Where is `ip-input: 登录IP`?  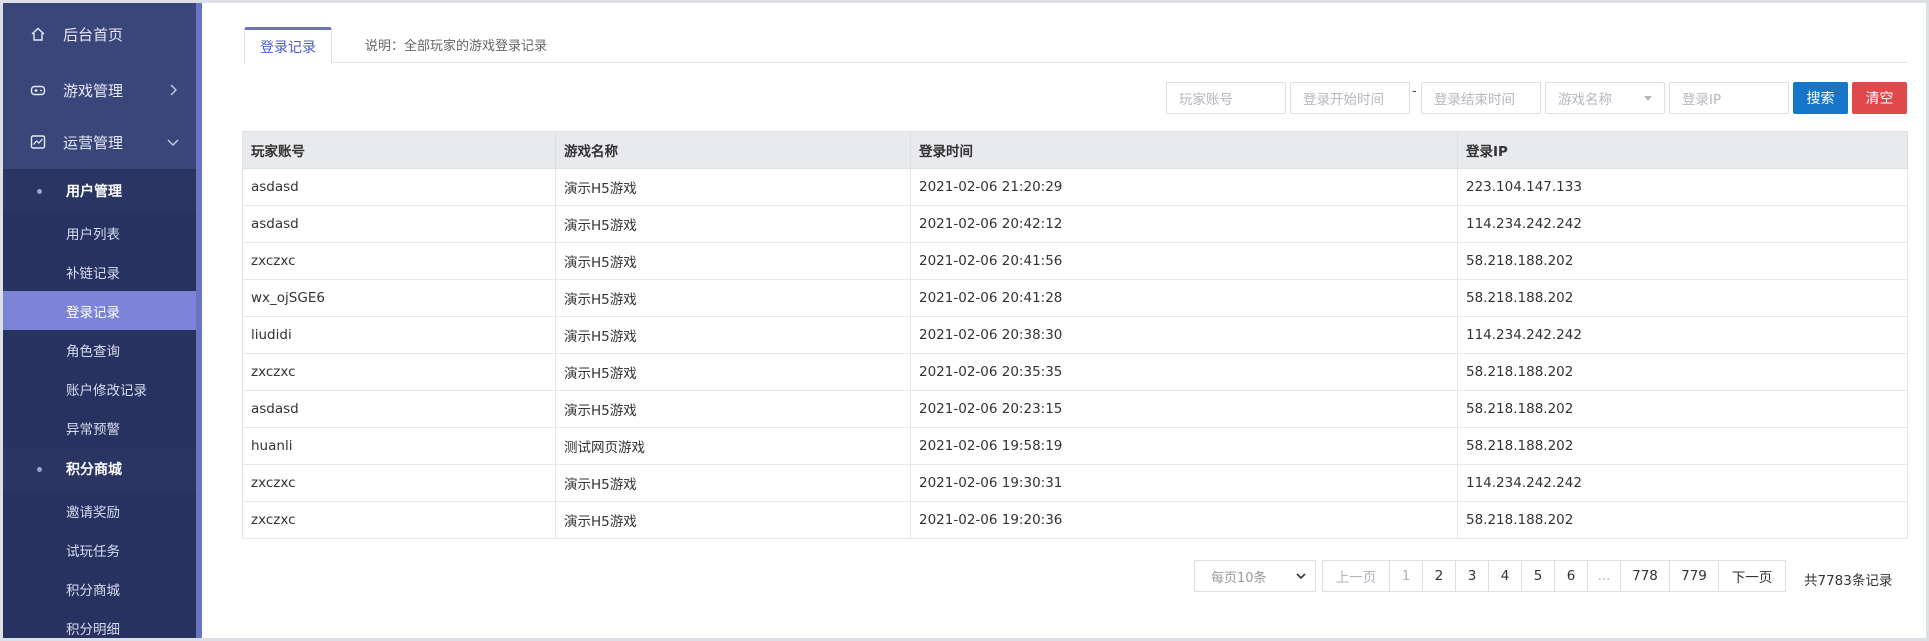 ip-input: 登录IP is located at coordinates (1729, 98).